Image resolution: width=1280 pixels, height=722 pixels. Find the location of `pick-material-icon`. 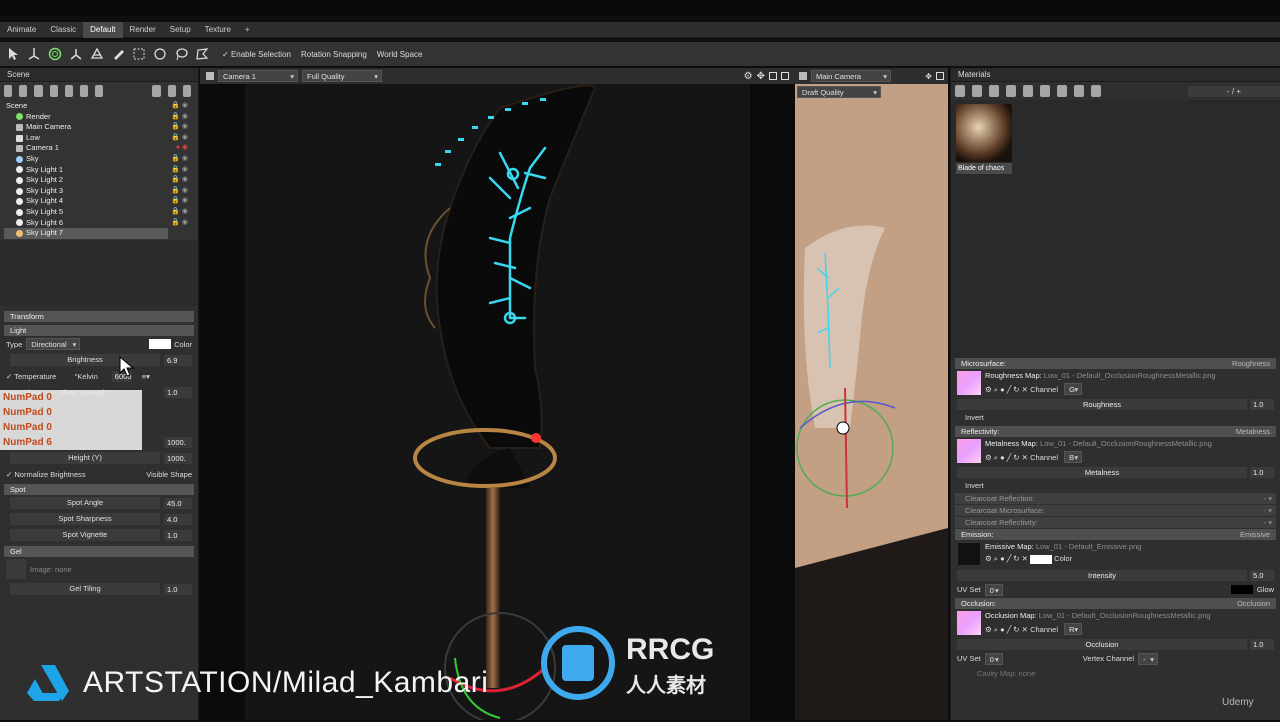

pick-material-icon is located at coordinates (1062, 91).